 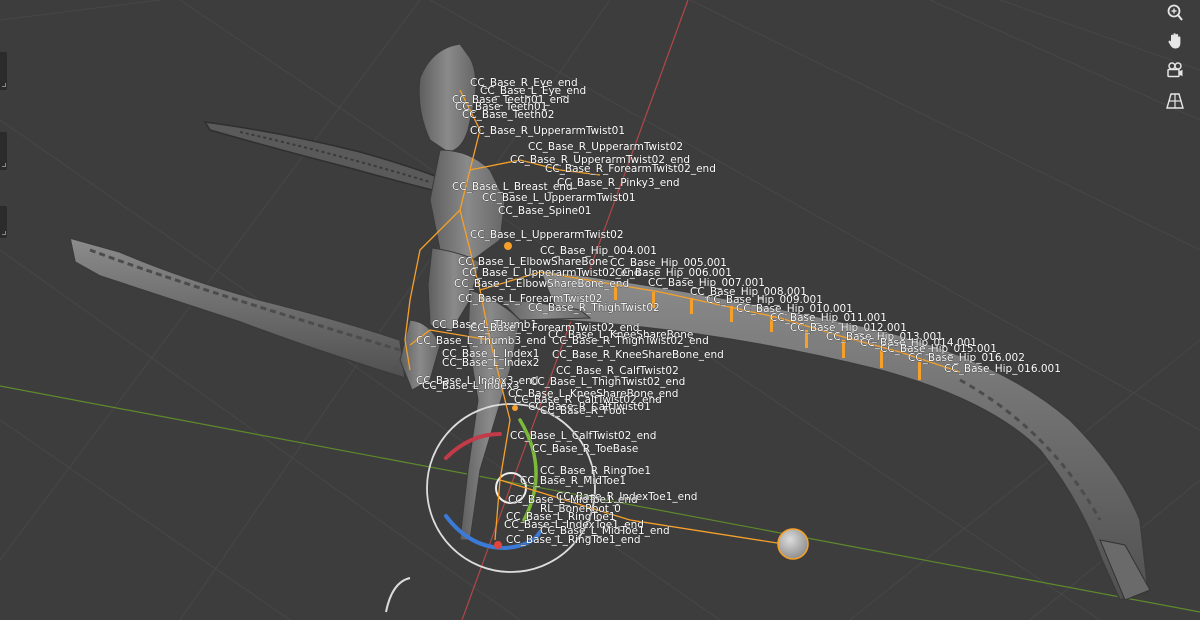 I want to click on bone-label: CC_Base_L_Index3, so click(x=470, y=386).